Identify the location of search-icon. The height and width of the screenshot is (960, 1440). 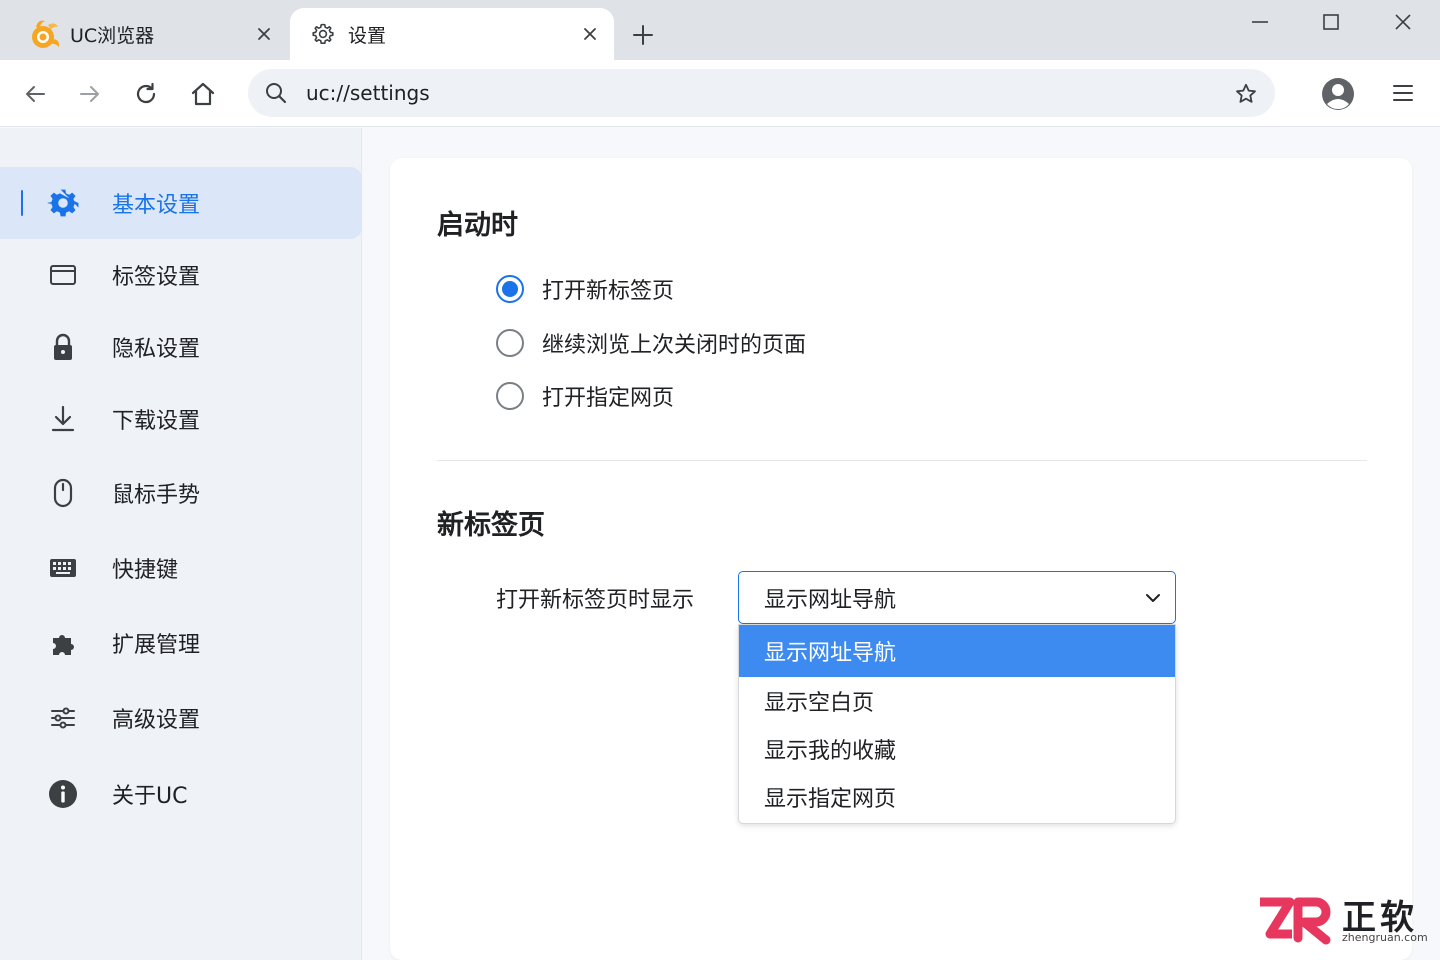
(276, 93).